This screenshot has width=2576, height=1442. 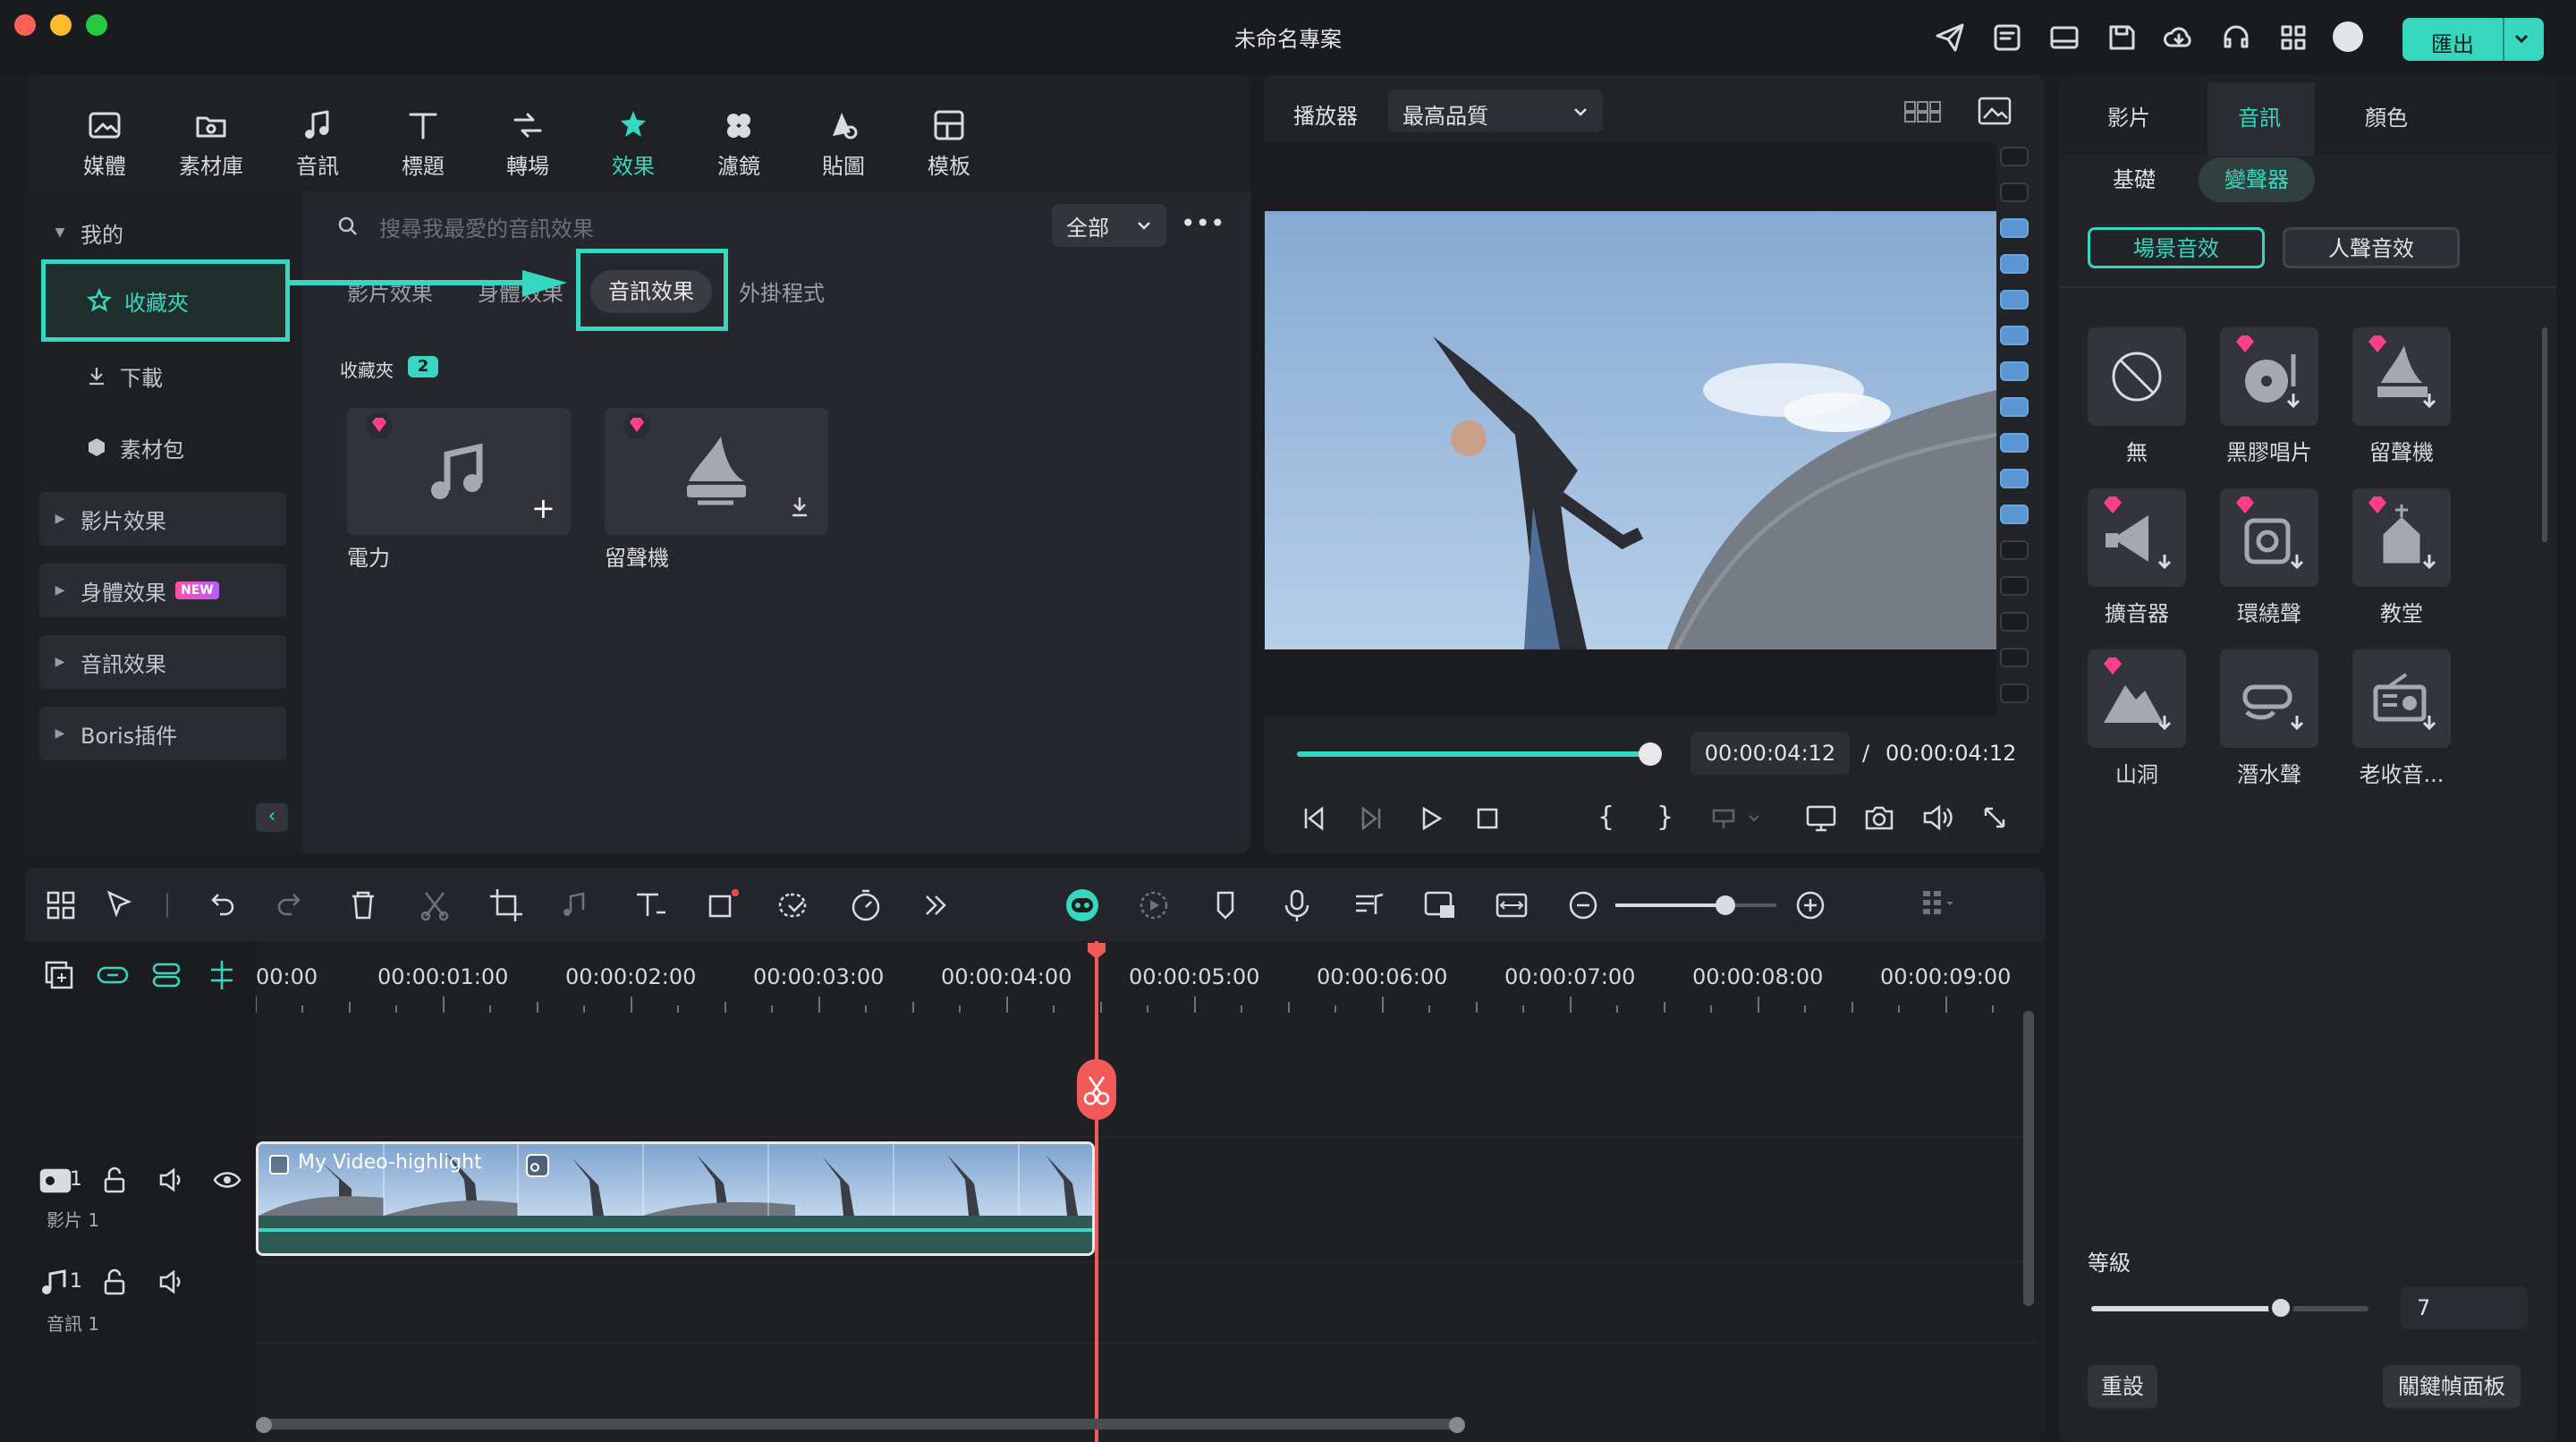 I want to click on toolbar-stock: 素材庫, so click(x=211, y=147).